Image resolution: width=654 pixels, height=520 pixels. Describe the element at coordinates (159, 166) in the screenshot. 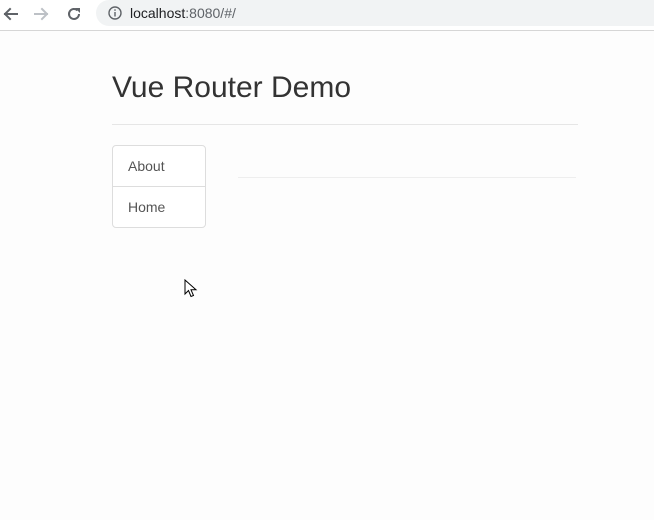

I see `nav-item-about: About` at that location.